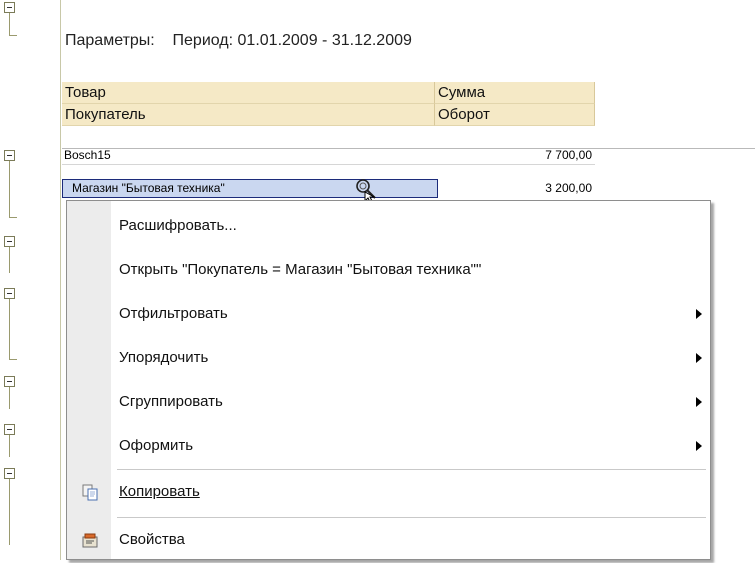 The image size is (755, 563). I want to click on menu-item-group: Сгруппировать, so click(388, 403).